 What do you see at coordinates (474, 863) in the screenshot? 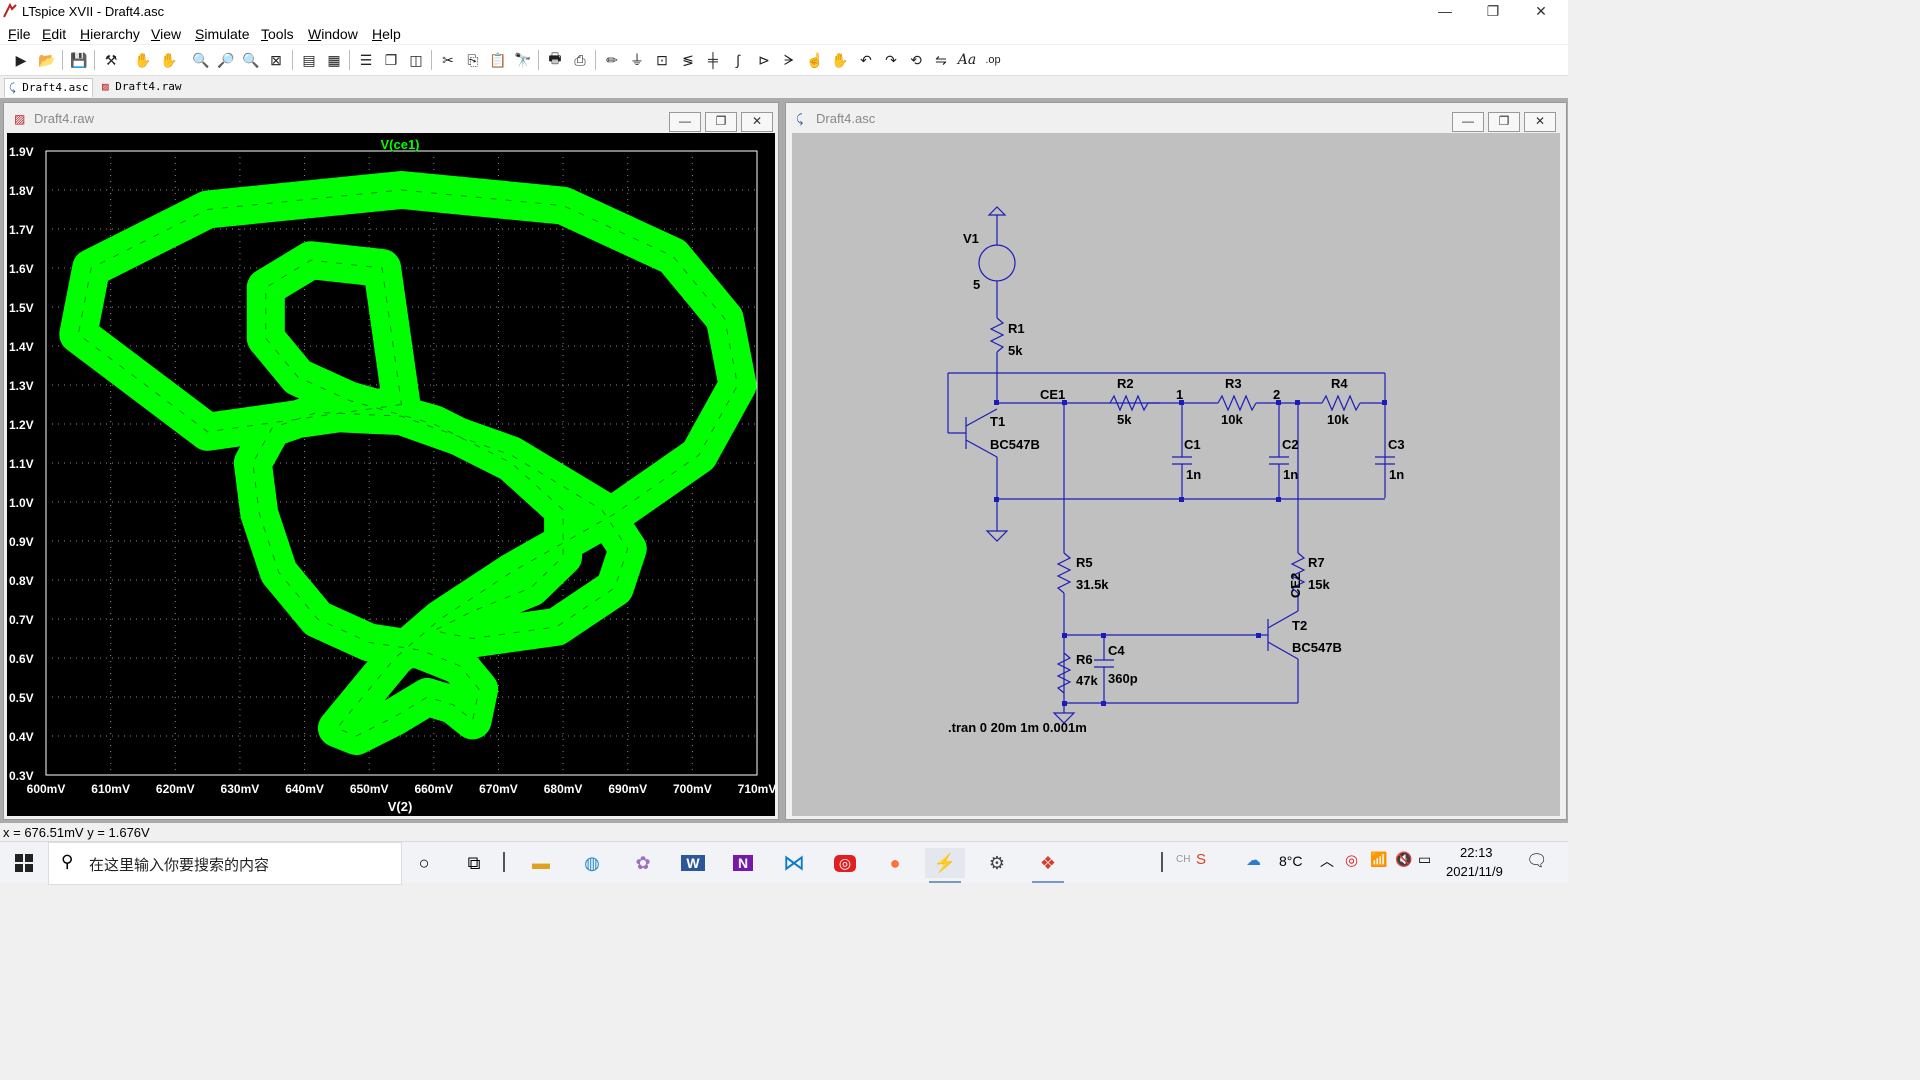
I see `task-view-icon: ⧉` at bounding box center [474, 863].